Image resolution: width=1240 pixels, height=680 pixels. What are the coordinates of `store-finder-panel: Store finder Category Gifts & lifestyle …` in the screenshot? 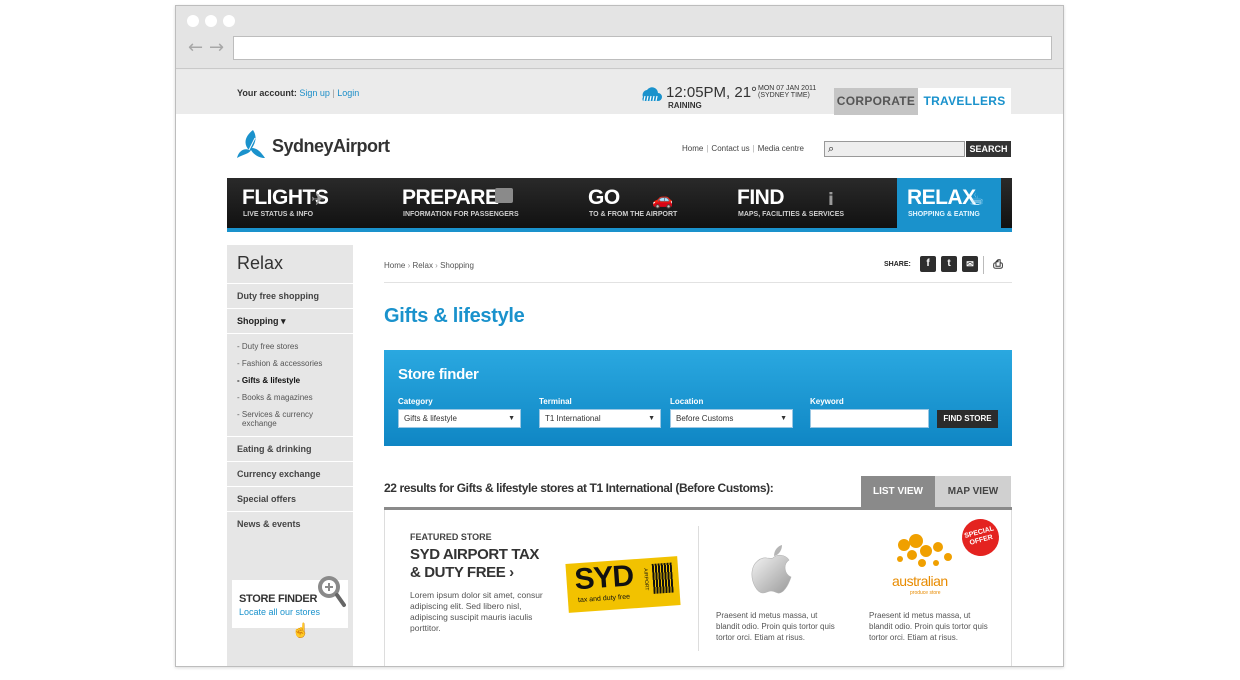 It's located at (698, 398).